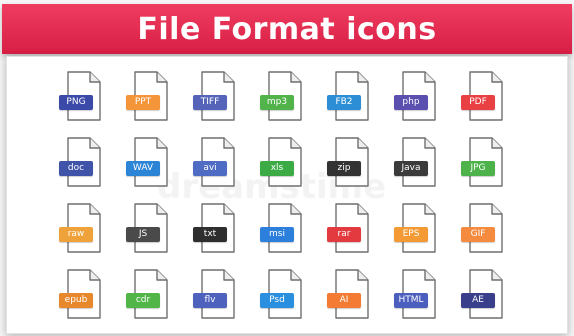 This screenshot has width=574, height=336. I want to click on file-extension-label: GIF, so click(478, 234).